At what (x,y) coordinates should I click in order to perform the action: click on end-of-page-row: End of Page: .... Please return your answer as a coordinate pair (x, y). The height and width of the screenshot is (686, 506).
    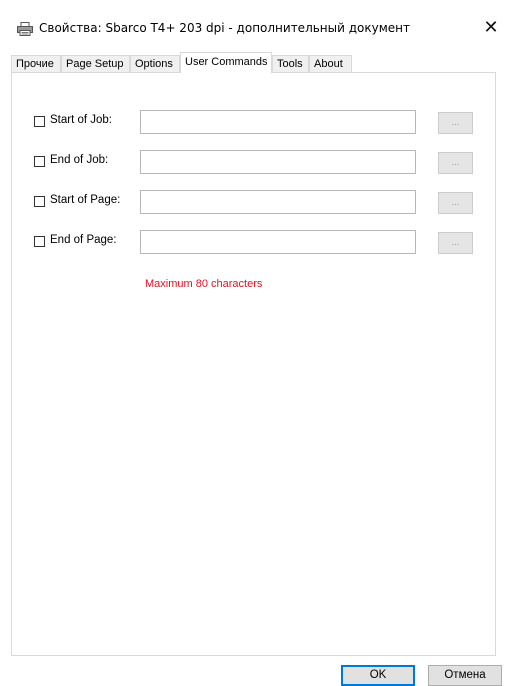
    Looking at the image, I should click on (254, 243).